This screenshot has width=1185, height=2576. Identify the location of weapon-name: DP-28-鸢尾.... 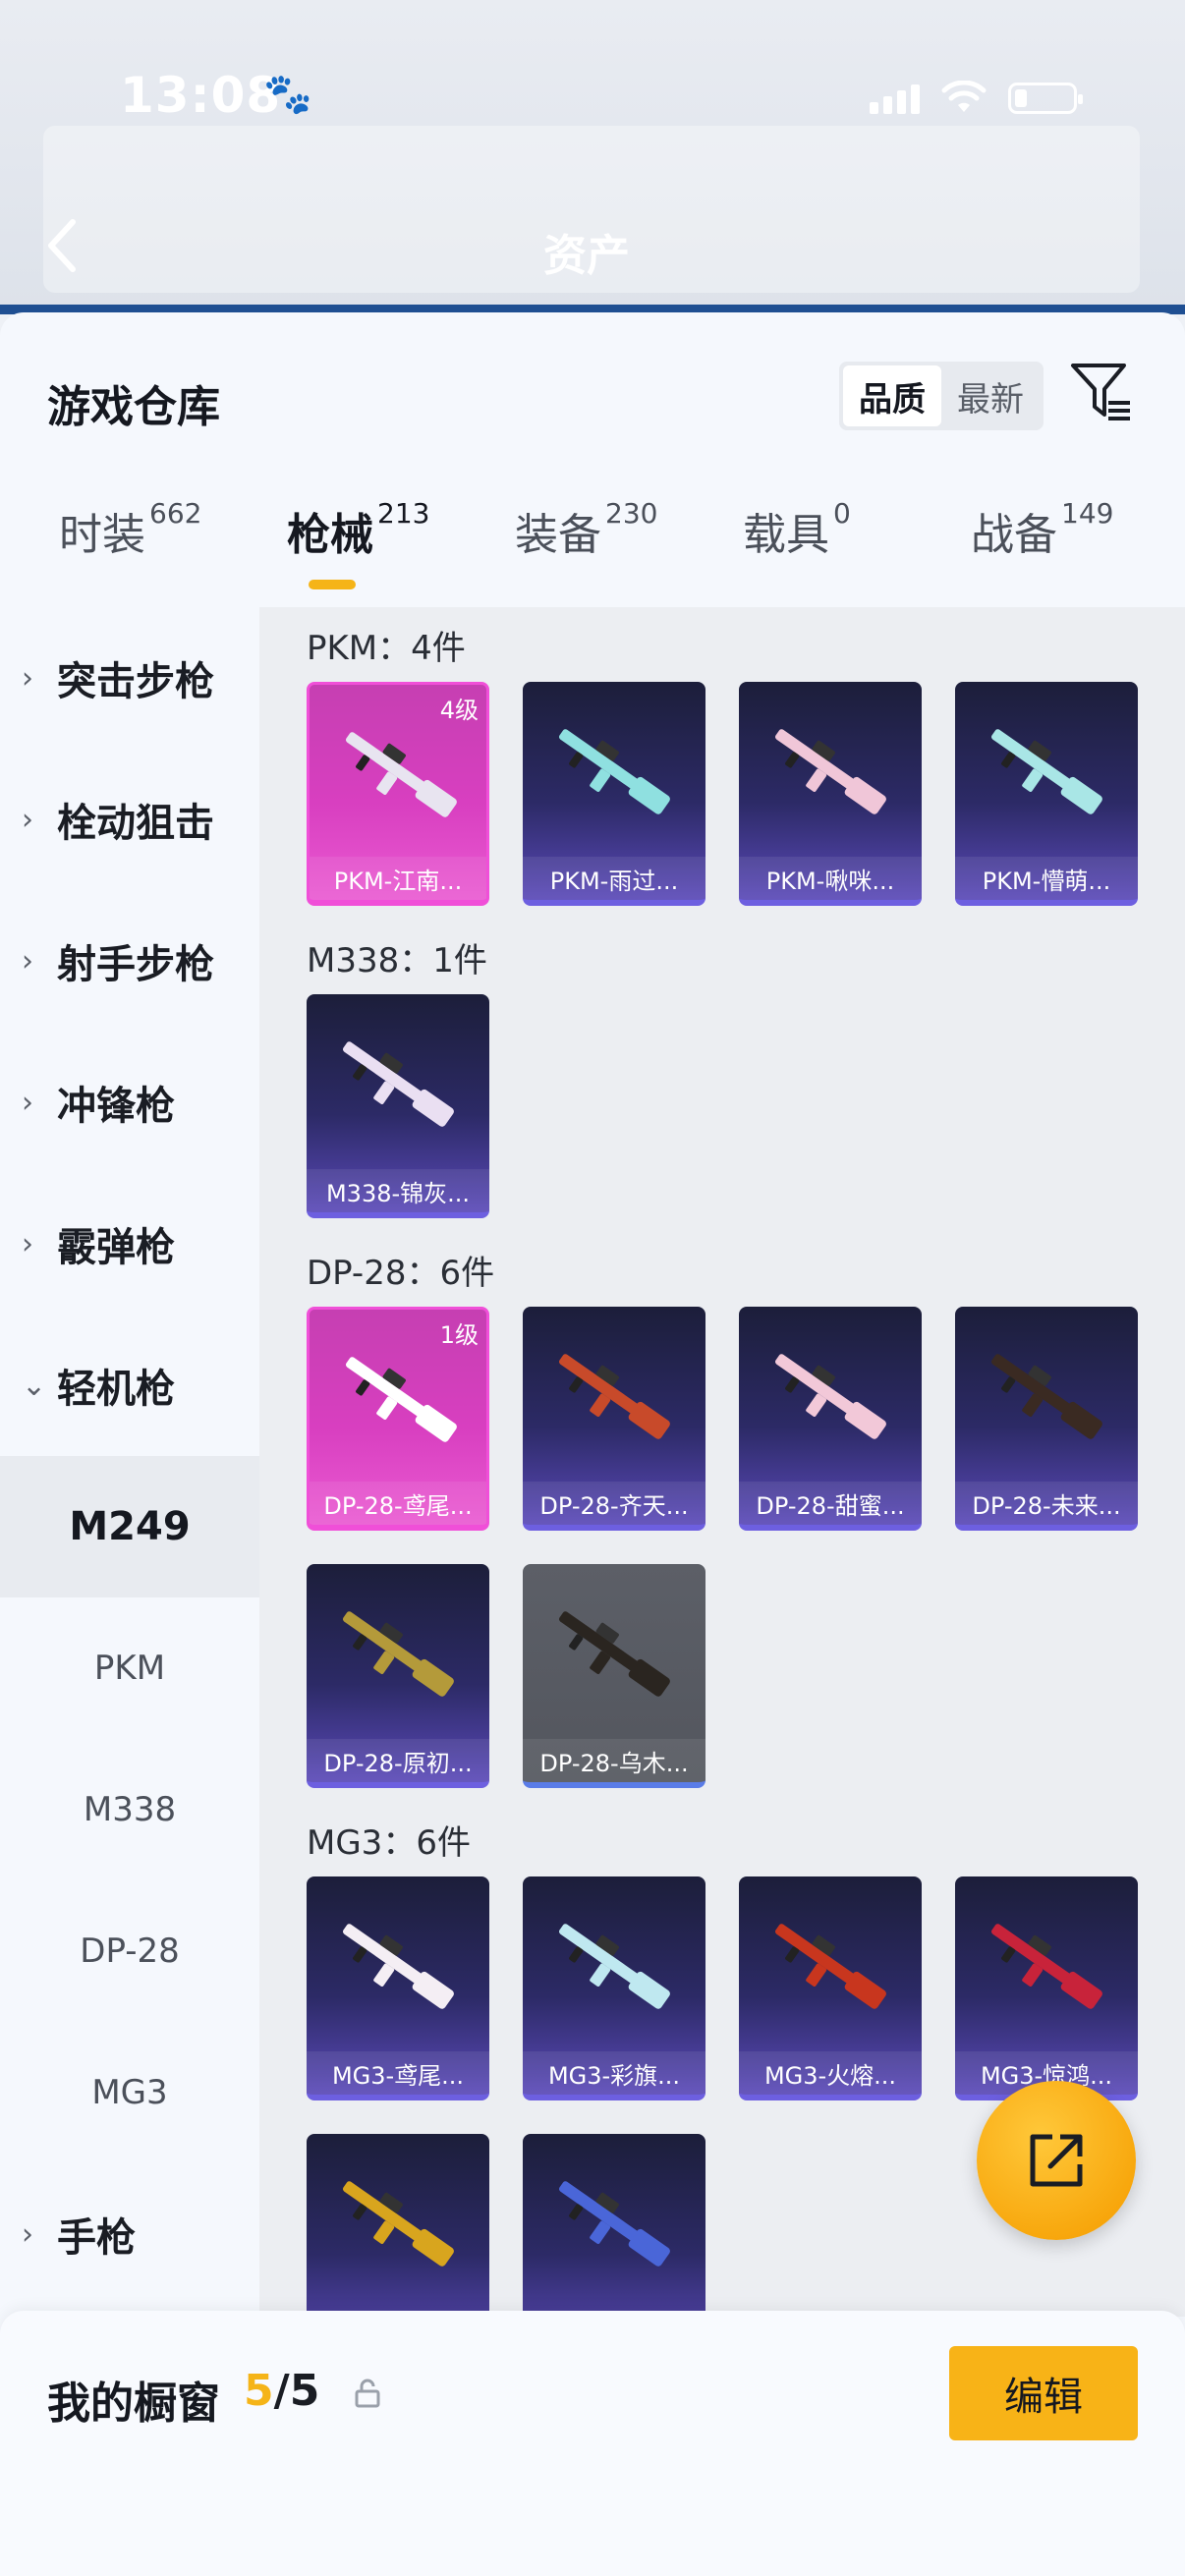
(398, 1503).